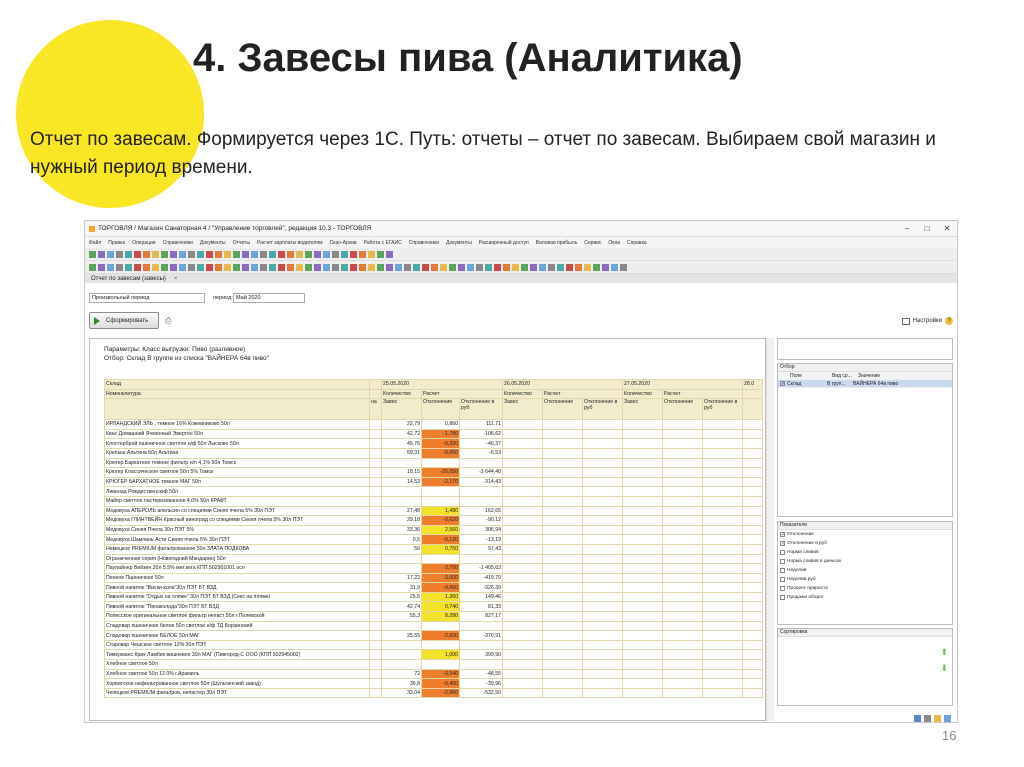  What do you see at coordinates (383, 243) in the screenshot?
I see `menu-item: Работа с ЕГАИС` at bounding box center [383, 243].